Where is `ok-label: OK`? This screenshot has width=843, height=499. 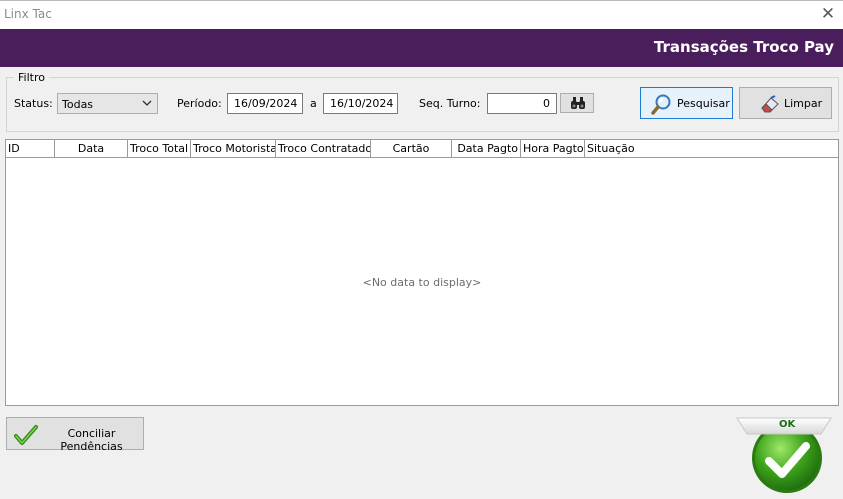 ok-label: OK is located at coordinates (787, 424).